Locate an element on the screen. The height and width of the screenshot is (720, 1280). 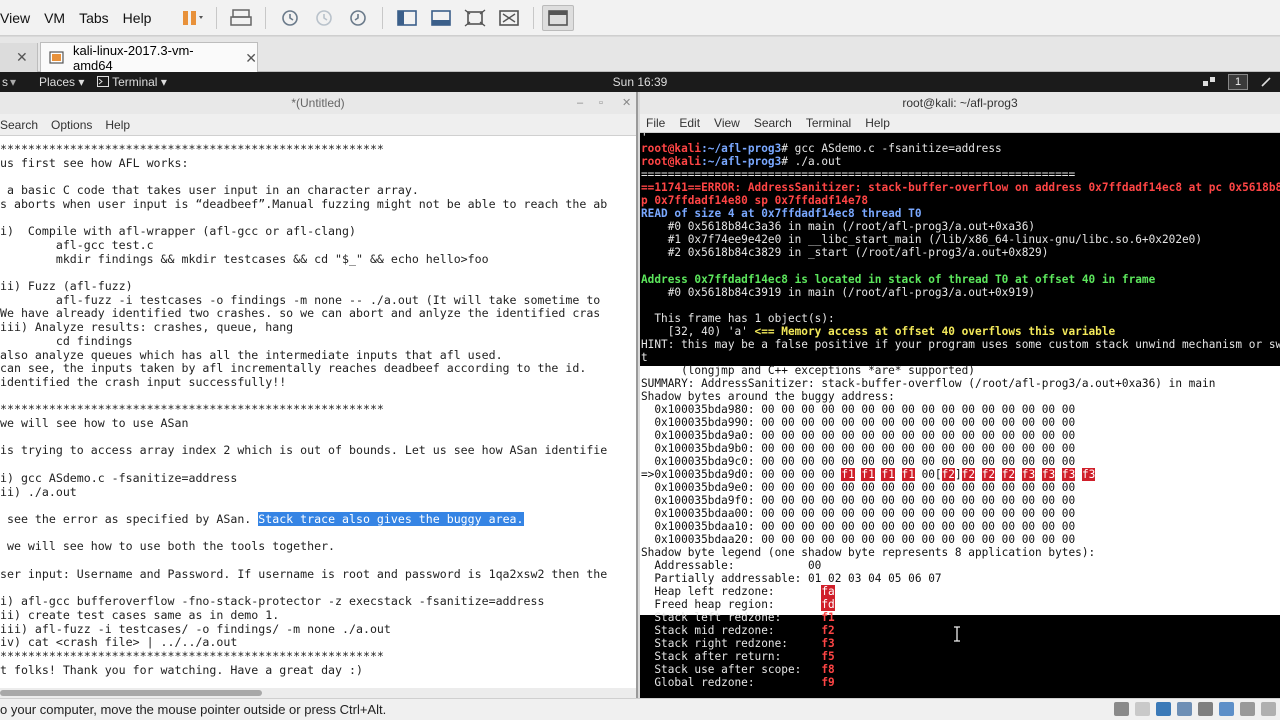
editor-line: ii) create test cases same as in demo 1. is located at coordinates (140, 614).